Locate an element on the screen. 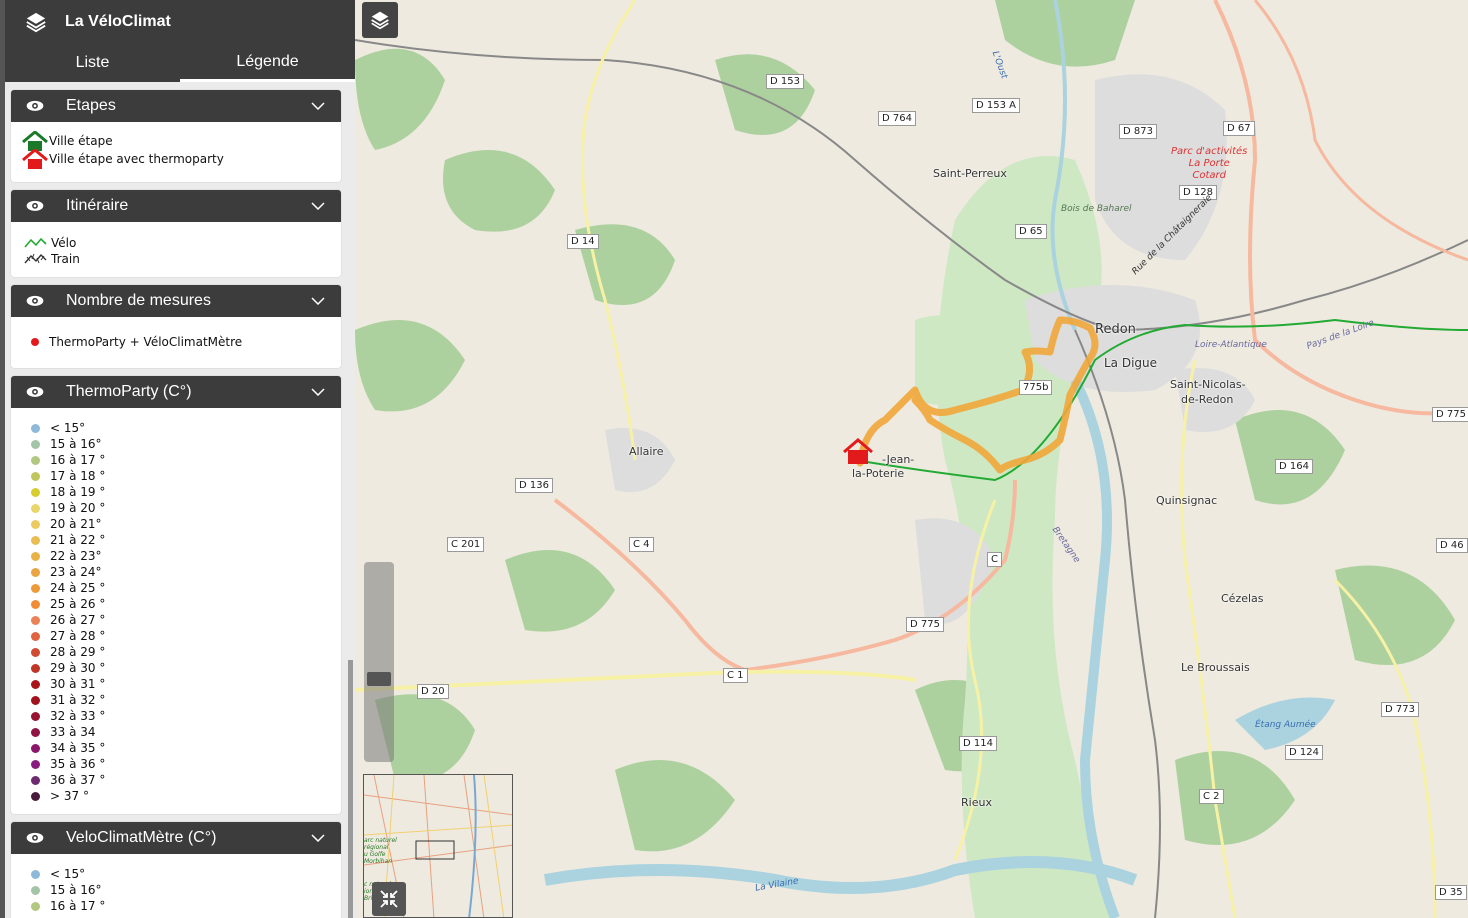 The width and height of the screenshot is (1468, 918). poi-label: Parc d'activités La Porte Cotard is located at coordinates (1209, 163).